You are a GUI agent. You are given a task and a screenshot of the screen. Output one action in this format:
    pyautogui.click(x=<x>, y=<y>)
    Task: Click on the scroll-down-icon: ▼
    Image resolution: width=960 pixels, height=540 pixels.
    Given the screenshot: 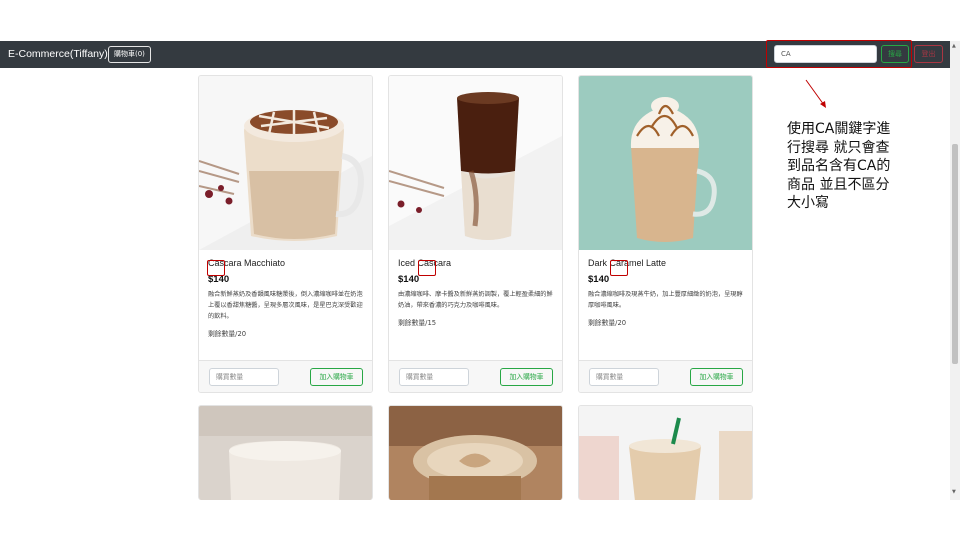 What is the action you would take?
    pyautogui.click(x=954, y=492)
    